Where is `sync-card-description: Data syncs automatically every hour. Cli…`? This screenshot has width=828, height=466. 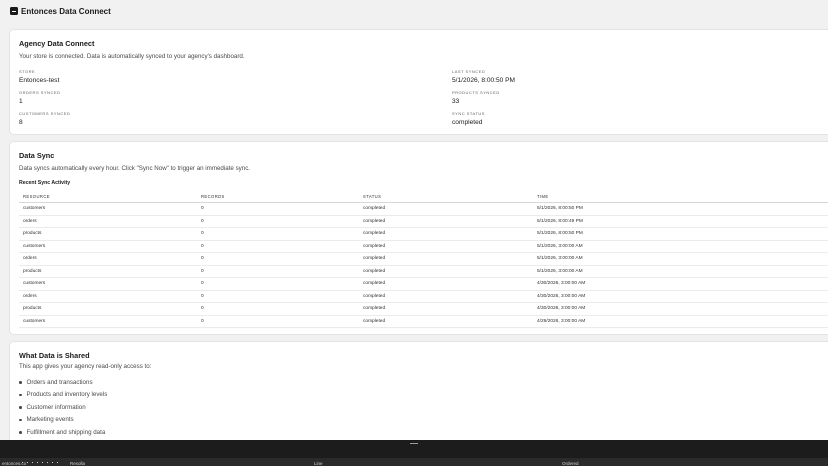 sync-card-description: Data syncs automatically every hour. Cli… is located at coordinates (135, 168).